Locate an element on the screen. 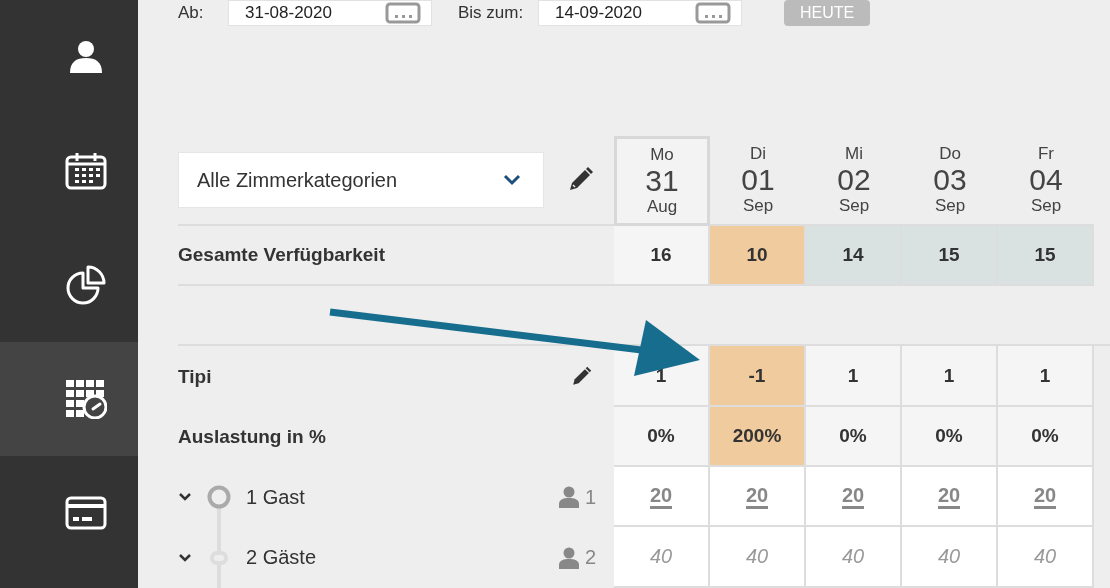  table-cell: -1 is located at coordinates (758, 376).